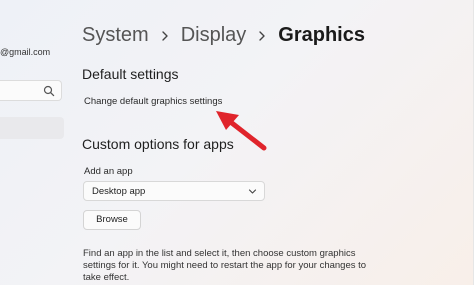 Image resolution: width=474 pixels, height=285 pixels. I want to click on app-type-dropdown: Desktop app, so click(174, 191).